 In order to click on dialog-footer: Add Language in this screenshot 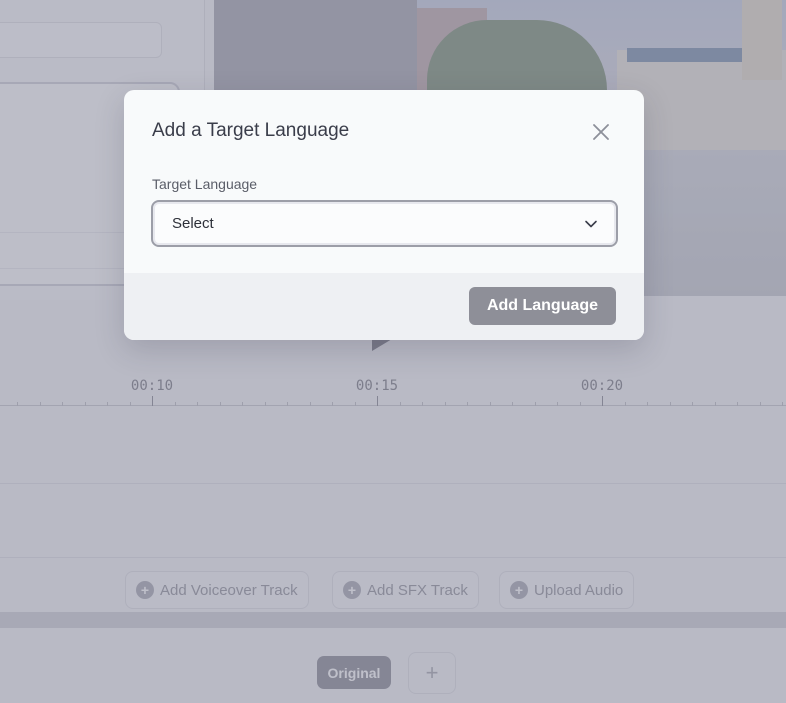, I will do `click(384, 306)`.